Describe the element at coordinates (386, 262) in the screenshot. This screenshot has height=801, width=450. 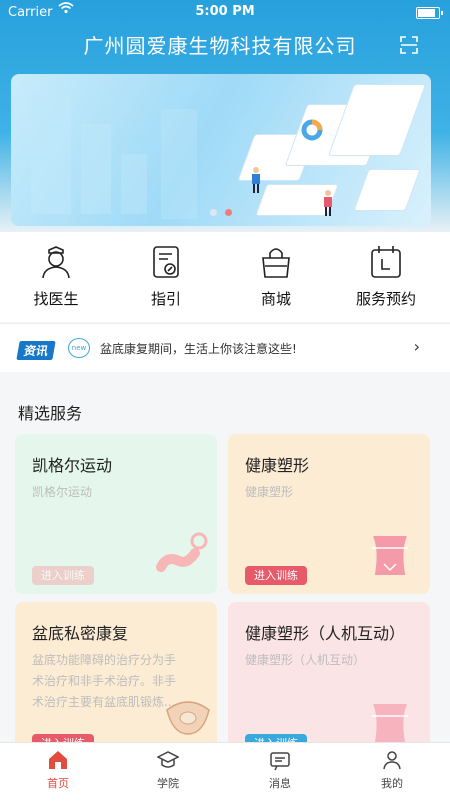
I see `calendar-icon` at that location.